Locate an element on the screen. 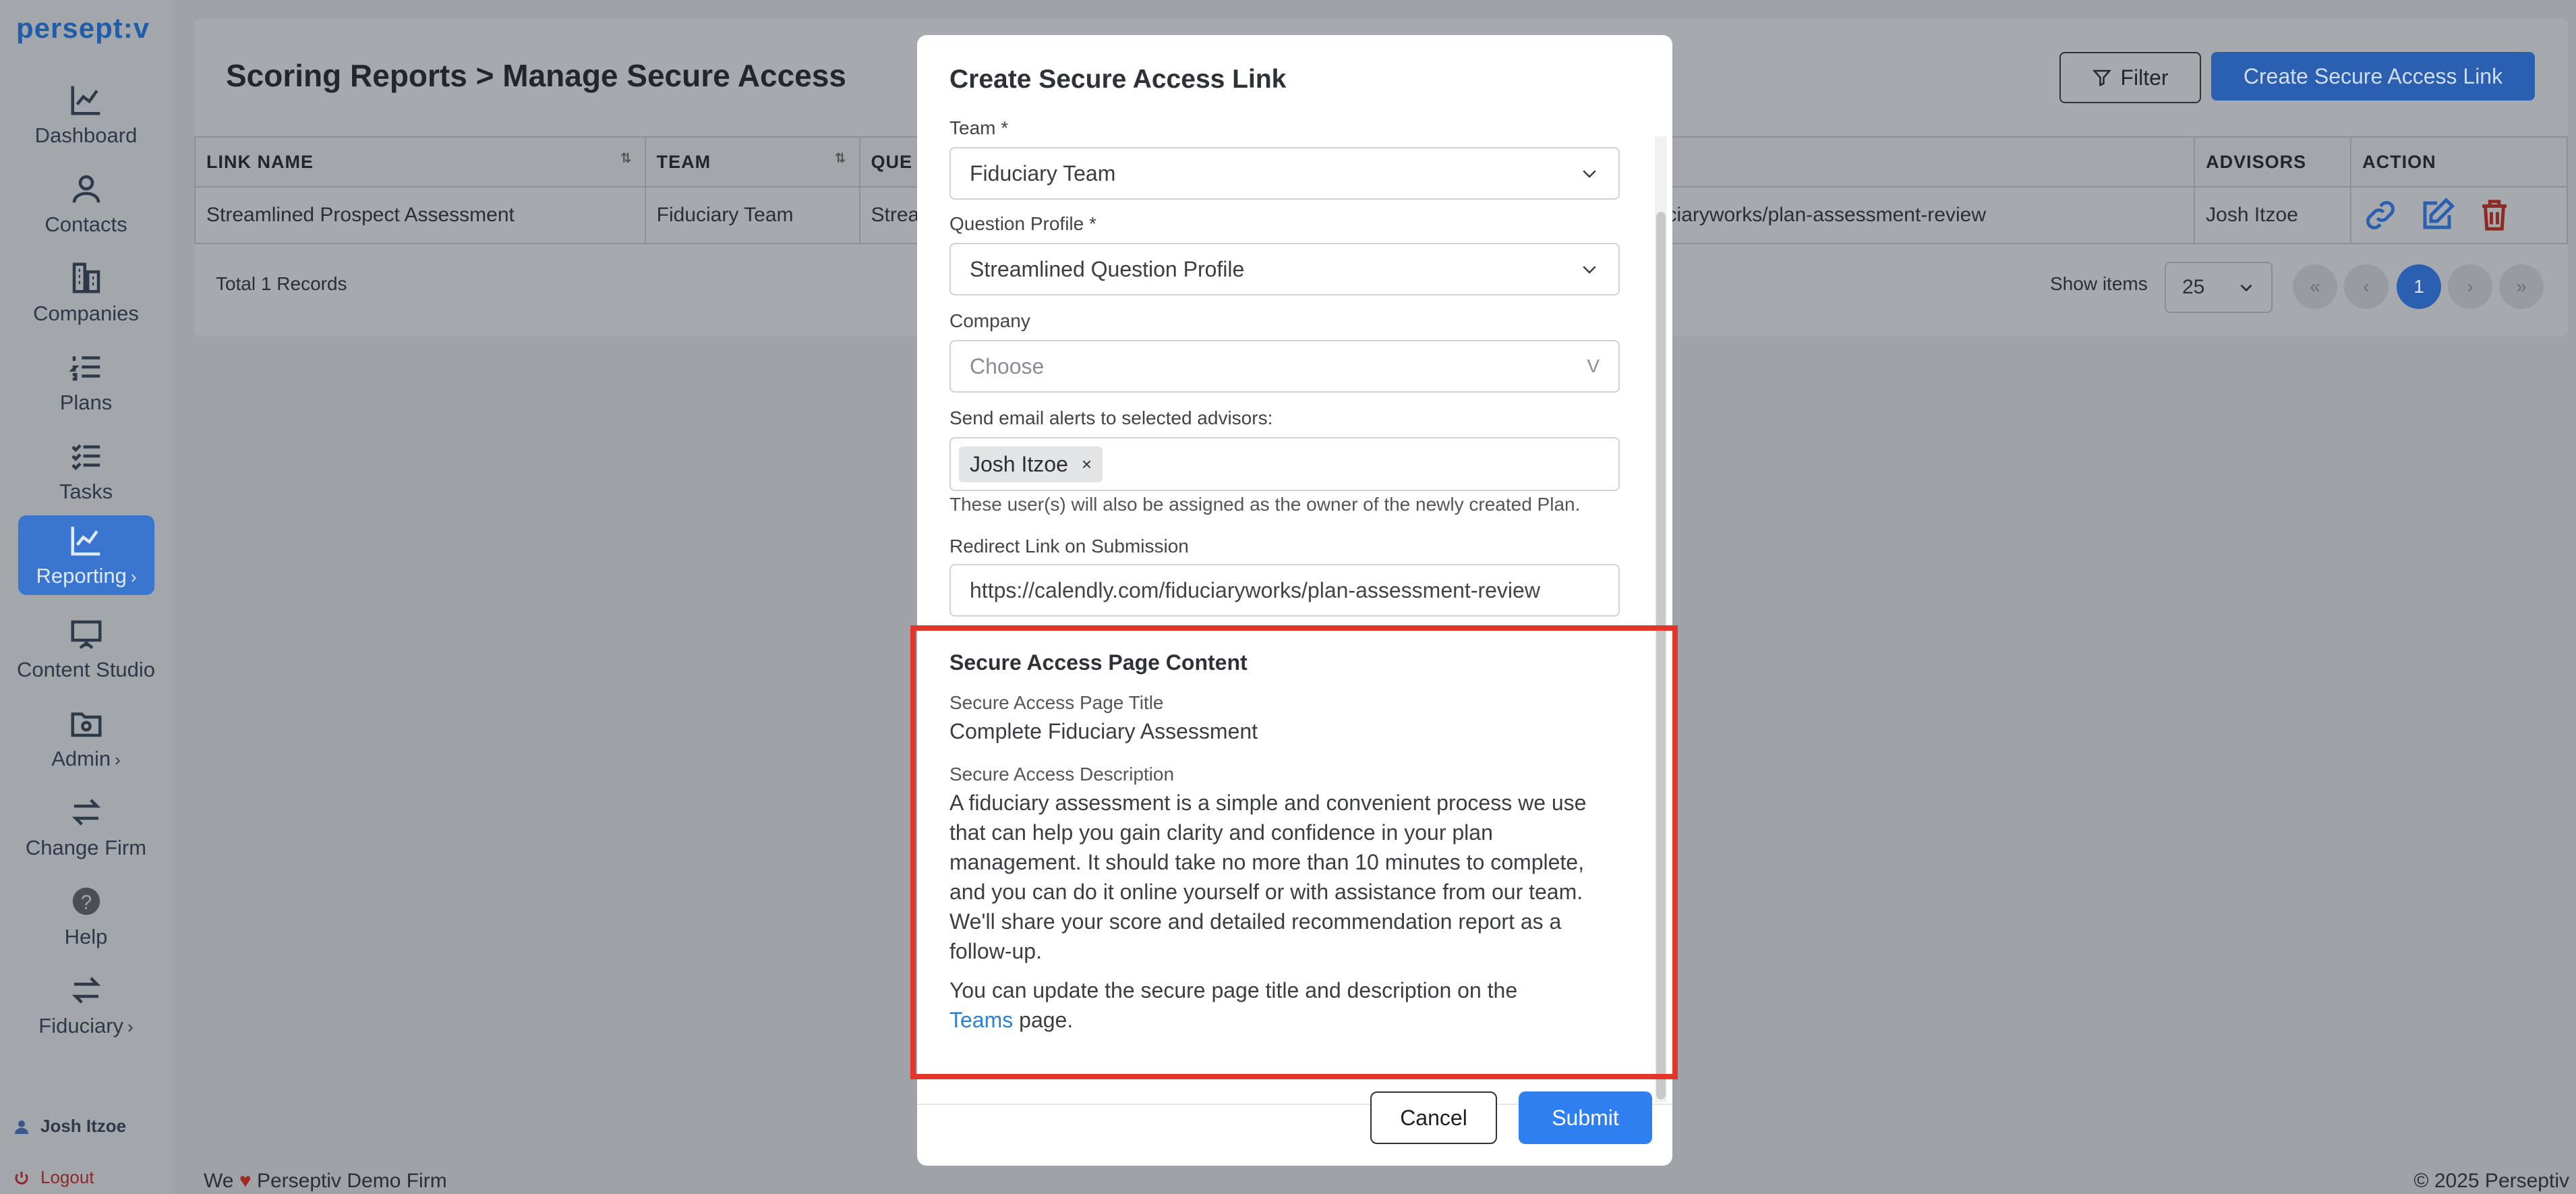 This screenshot has height=1194, width=2576. delete-icon is located at coordinates (2495, 215).